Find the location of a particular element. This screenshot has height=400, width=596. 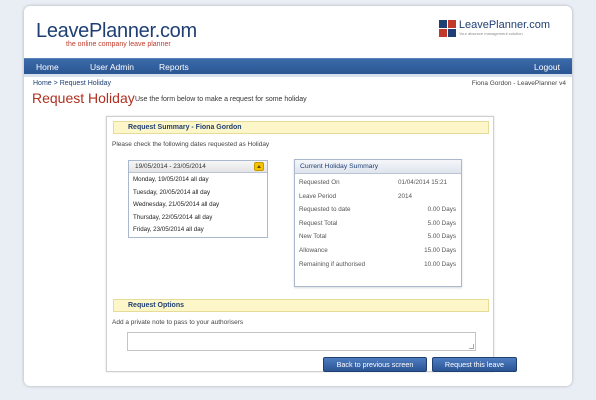

dates-range: 19/05/2014 - 23/05/2014 is located at coordinates (170, 166).